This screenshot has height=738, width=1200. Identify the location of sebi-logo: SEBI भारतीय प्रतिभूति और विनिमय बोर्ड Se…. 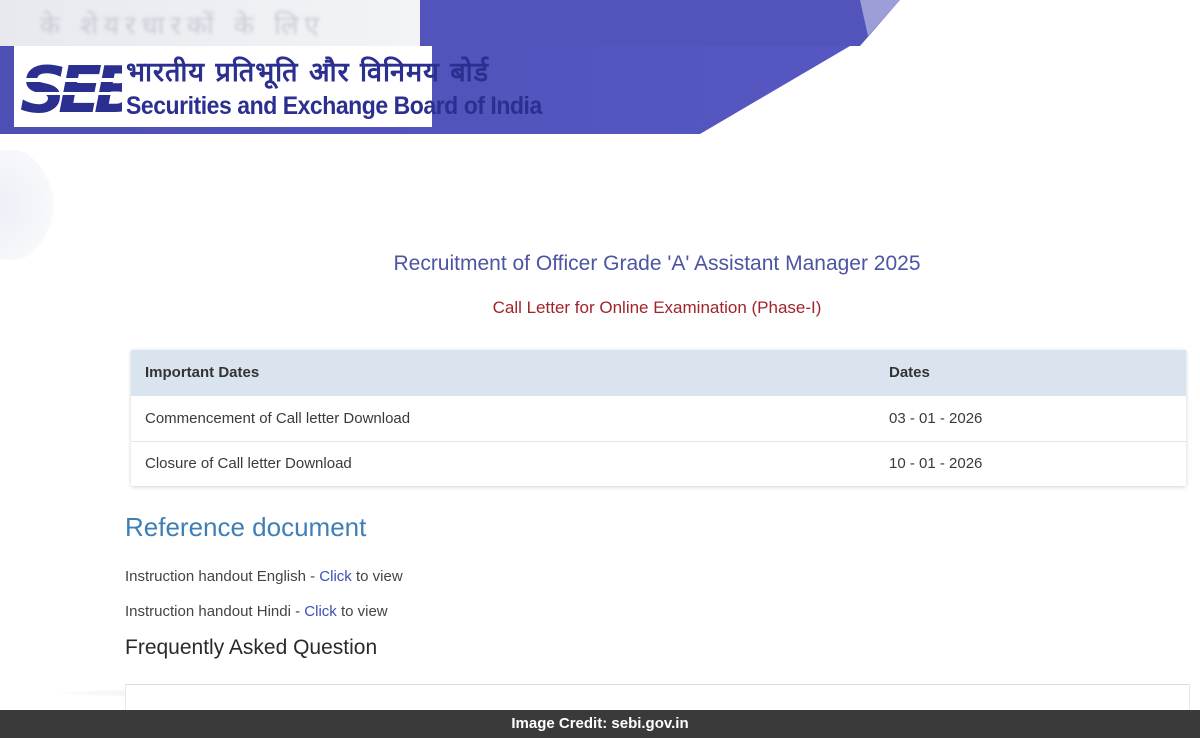
(278, 86).